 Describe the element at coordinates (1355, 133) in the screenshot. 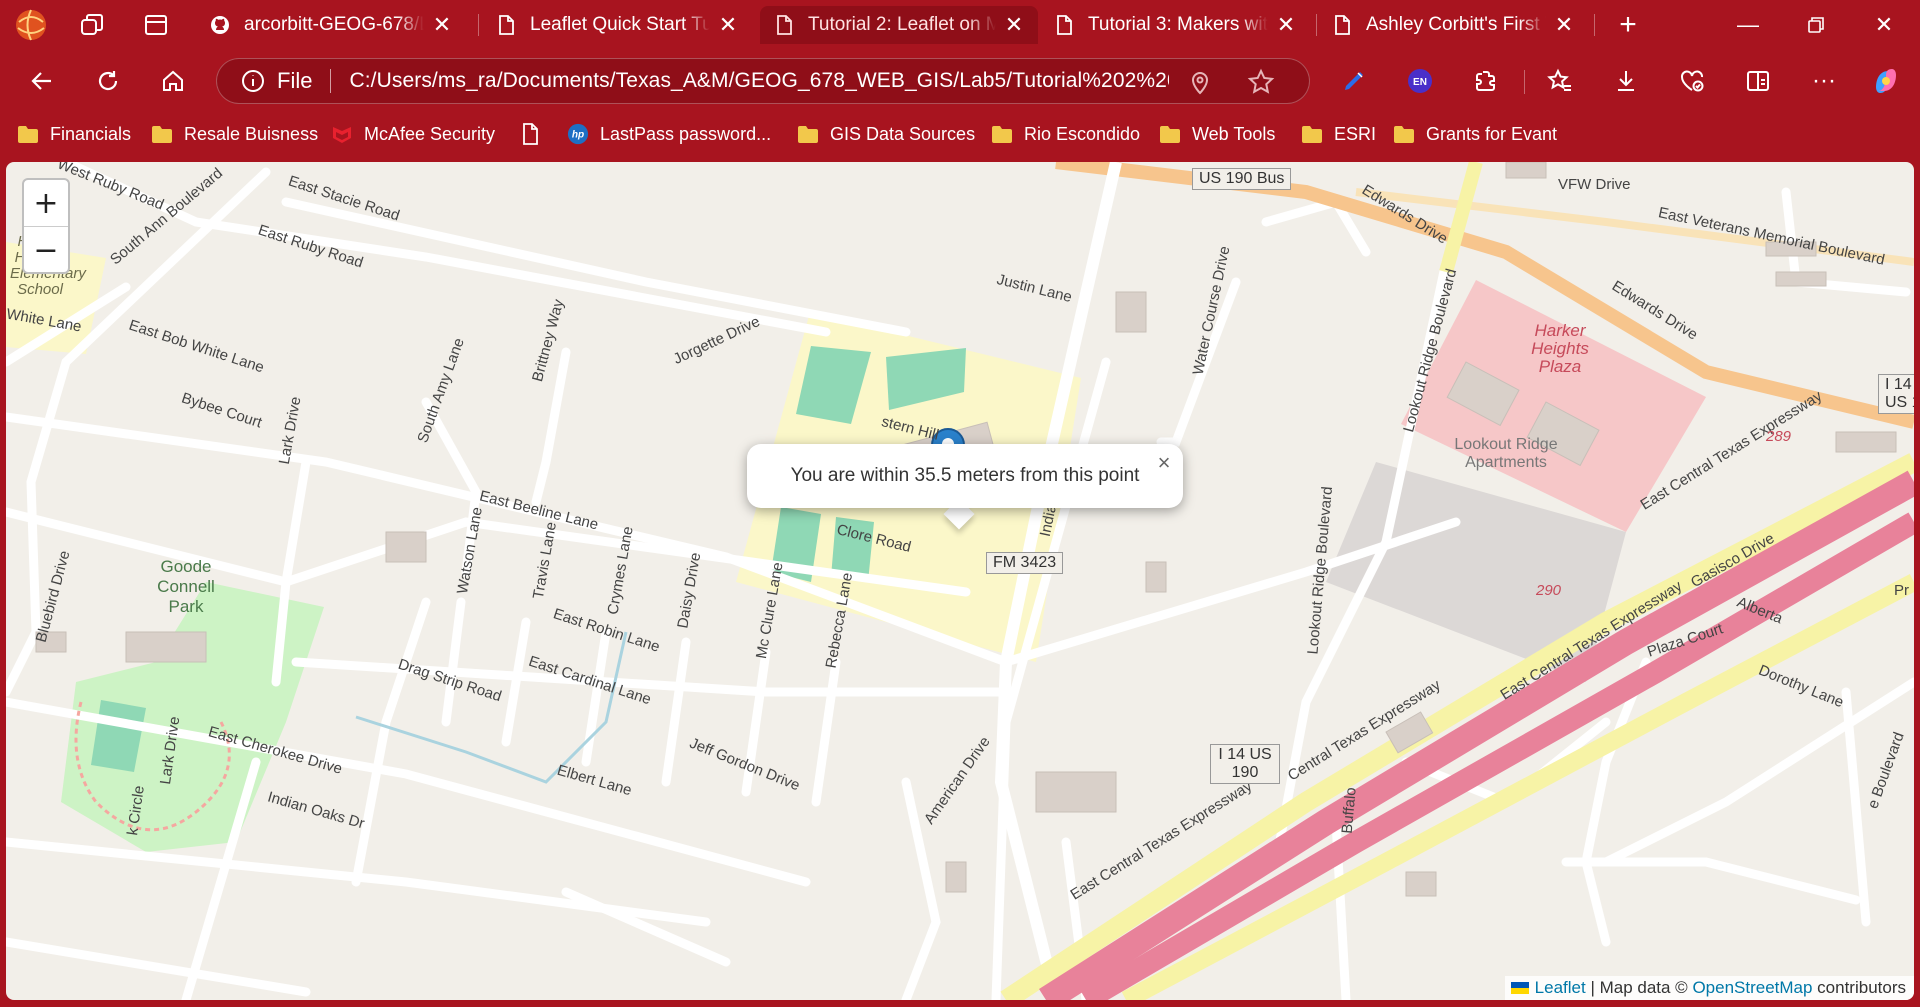

I see `bookmark-label: ESRI` at that location.